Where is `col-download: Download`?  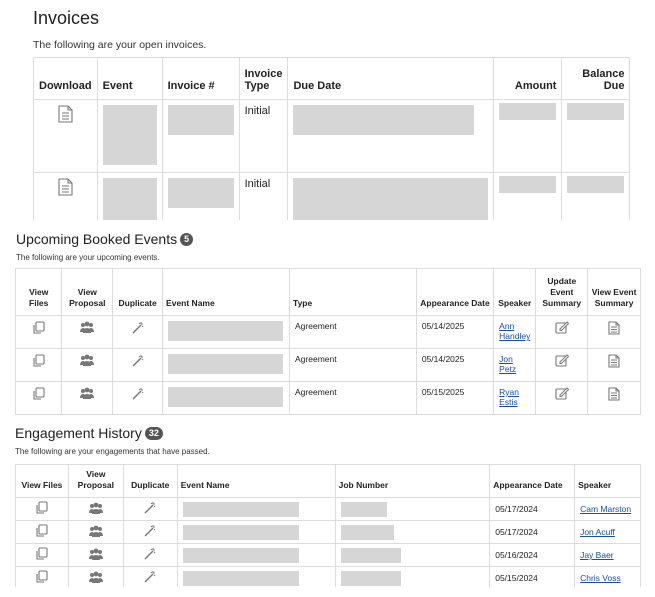 col-download: Download is located at coordinates (65, 78).